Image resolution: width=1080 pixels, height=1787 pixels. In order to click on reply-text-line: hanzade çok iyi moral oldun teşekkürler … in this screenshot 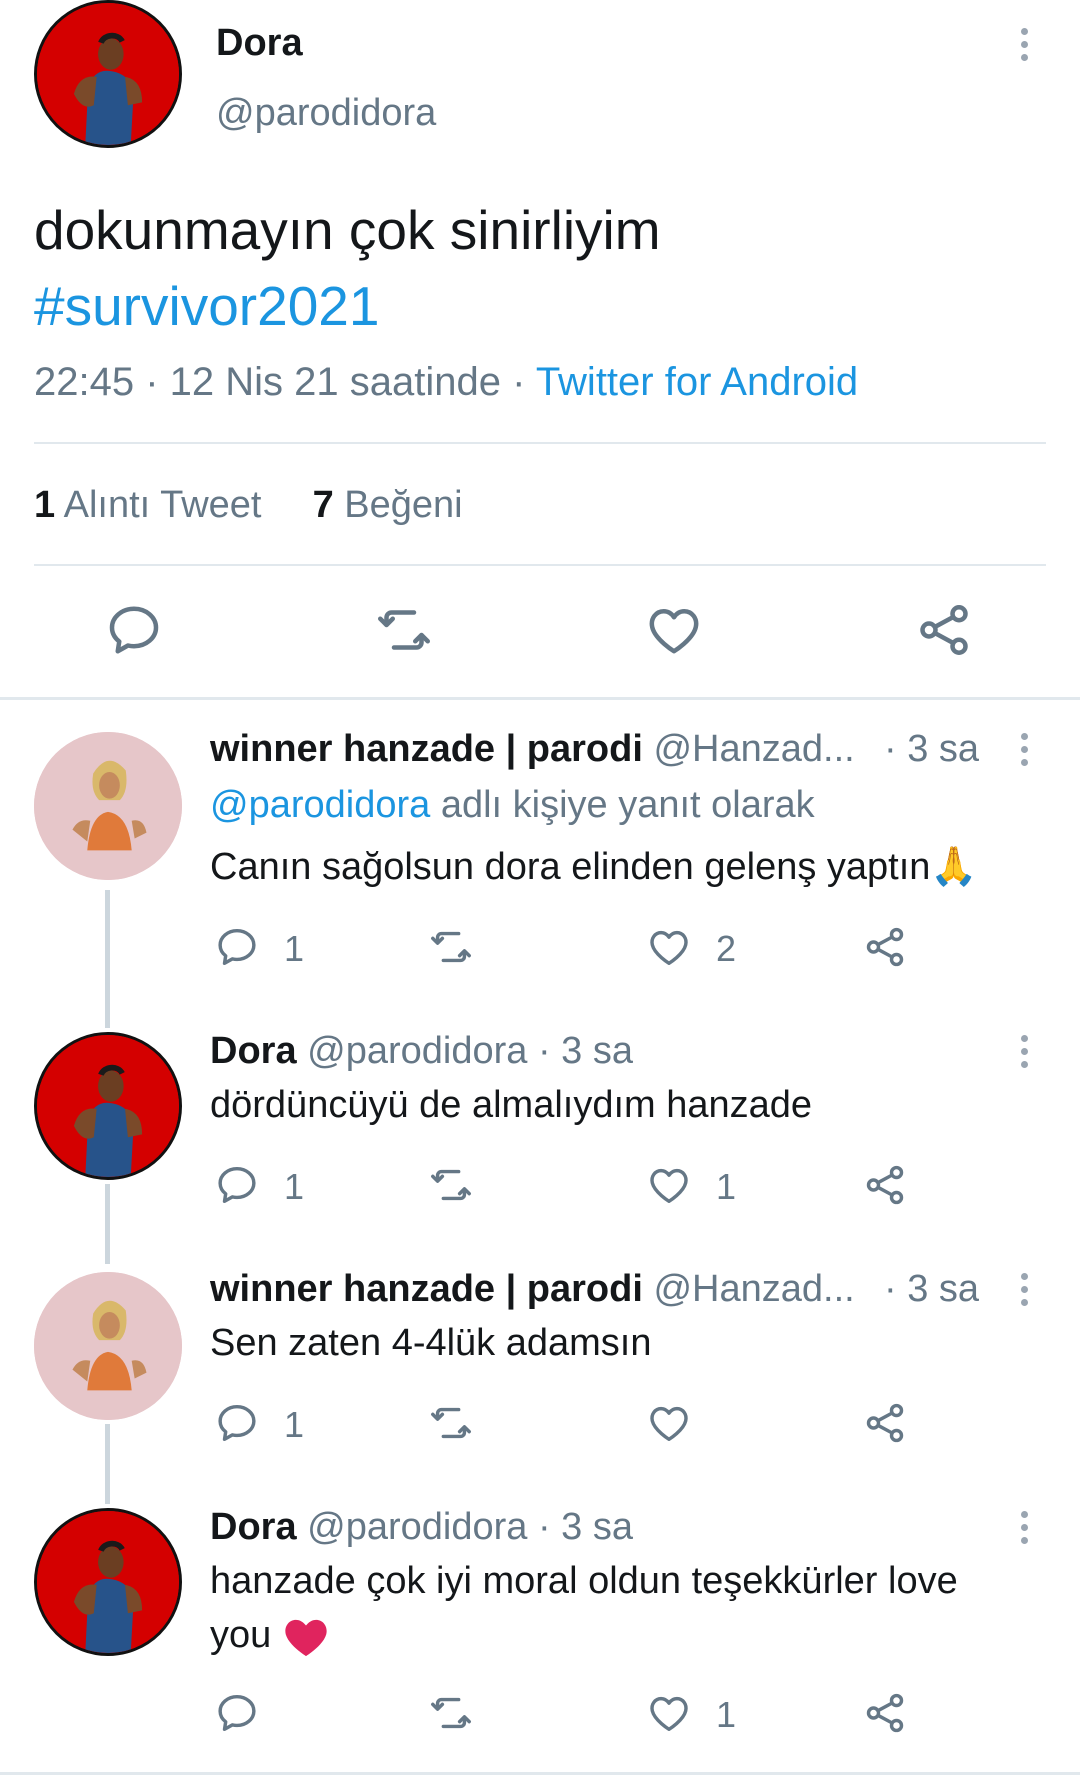, I will do `click(584, 1581)`.